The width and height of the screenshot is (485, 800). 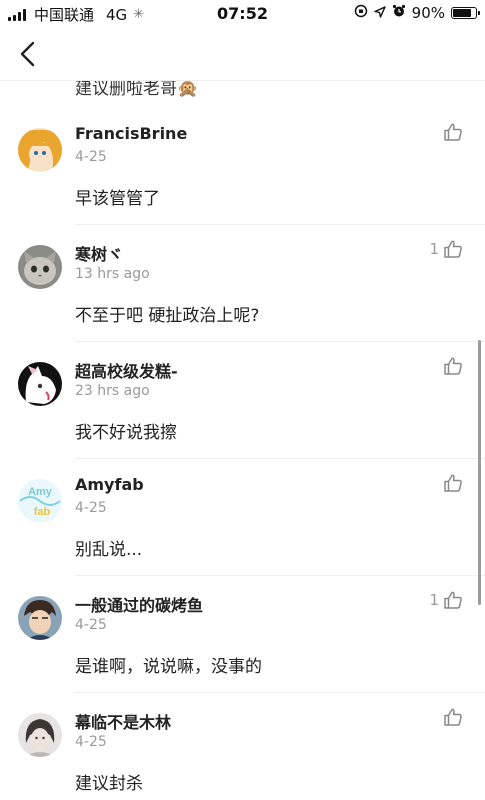 What do you see at coordinates (479, 472) in the screenshot?
I see `scrollbar` at bounding box center [479, 472].